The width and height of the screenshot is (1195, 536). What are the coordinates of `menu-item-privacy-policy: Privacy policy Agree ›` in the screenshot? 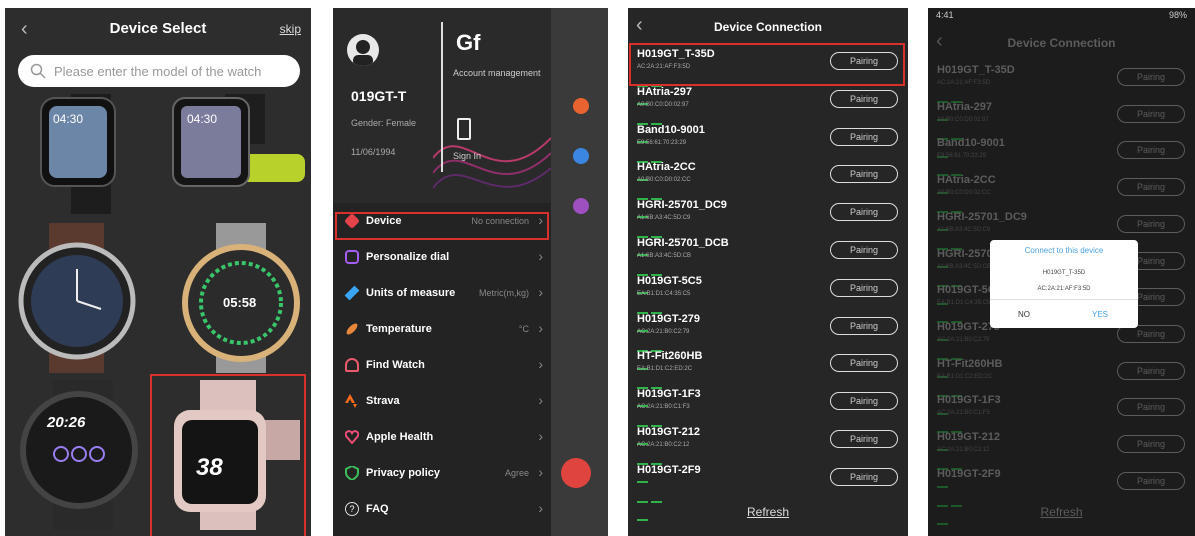 It's located at (442, 474).